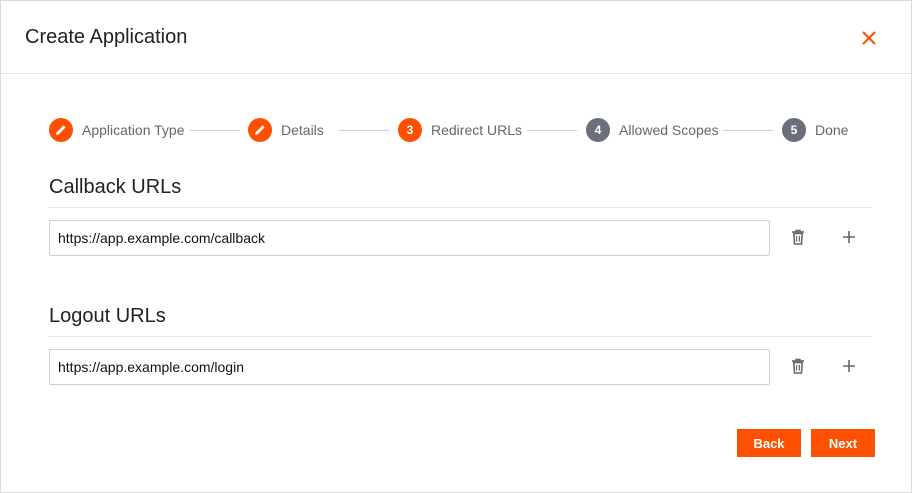 This screenshot has height=493, width=912. I want to click on step-label: Details, so click(302, 130).